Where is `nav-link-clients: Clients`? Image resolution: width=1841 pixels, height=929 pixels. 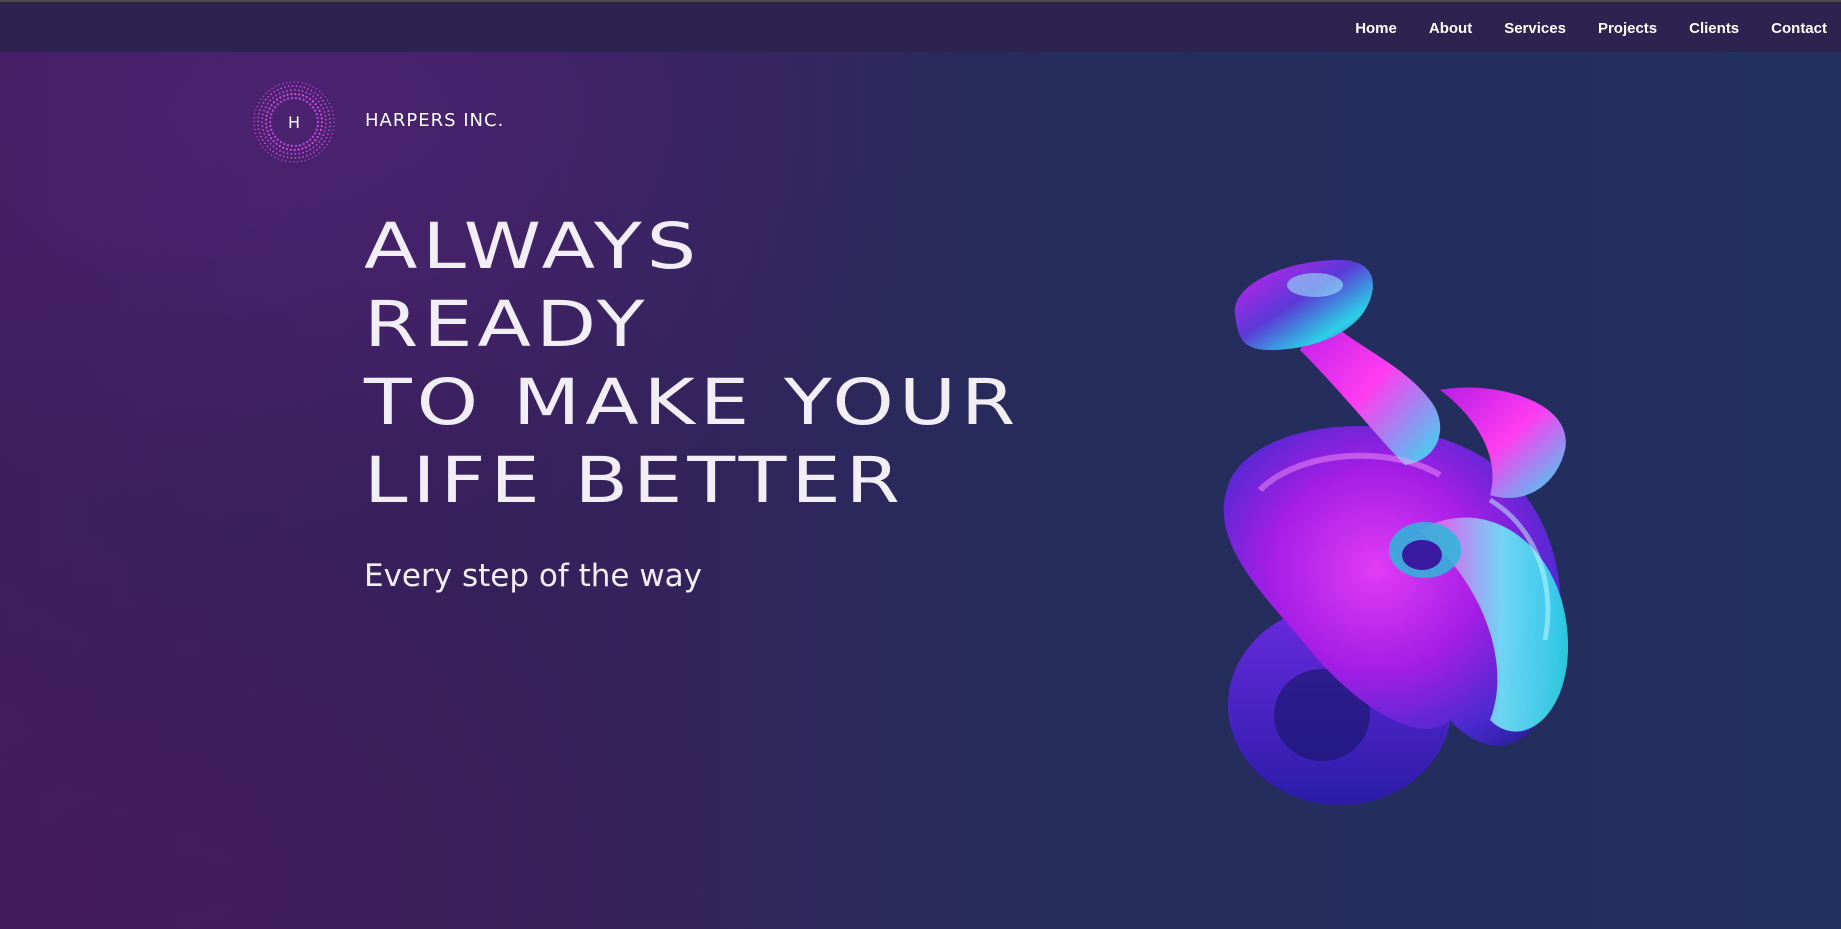 nav-link-clients: Clients is located at coordinates (1714, 28).